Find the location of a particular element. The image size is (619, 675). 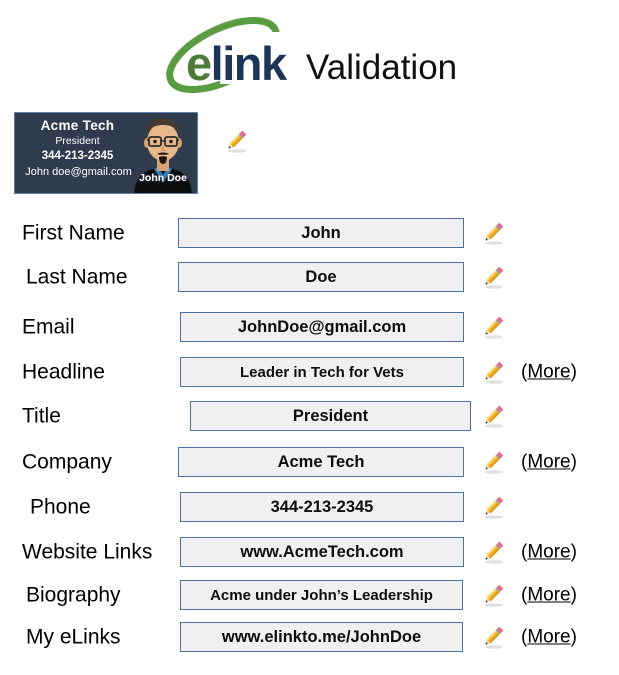

label-last-name: Last Name is located at coordinates (77, 277).